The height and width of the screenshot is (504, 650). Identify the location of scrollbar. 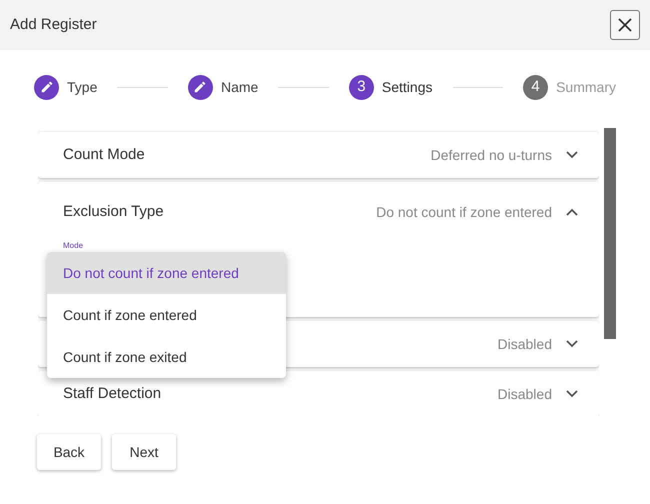
(610, 233).